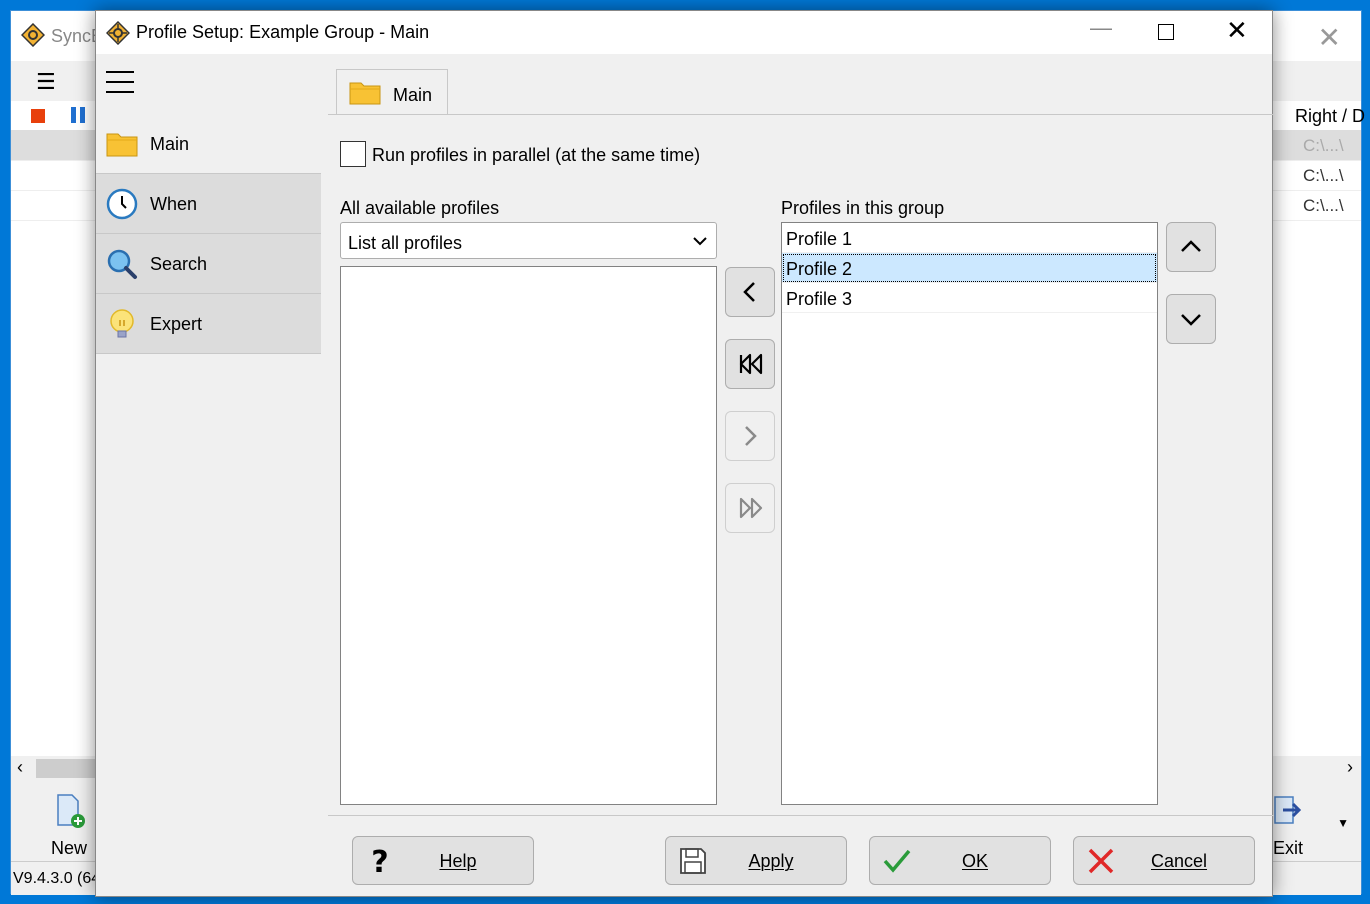  What do you see at coordinates (283, 32) in the screenshot?
I see `dialog-title: Profile Setup: Example Group - Main` at bounding box center [283, 32].